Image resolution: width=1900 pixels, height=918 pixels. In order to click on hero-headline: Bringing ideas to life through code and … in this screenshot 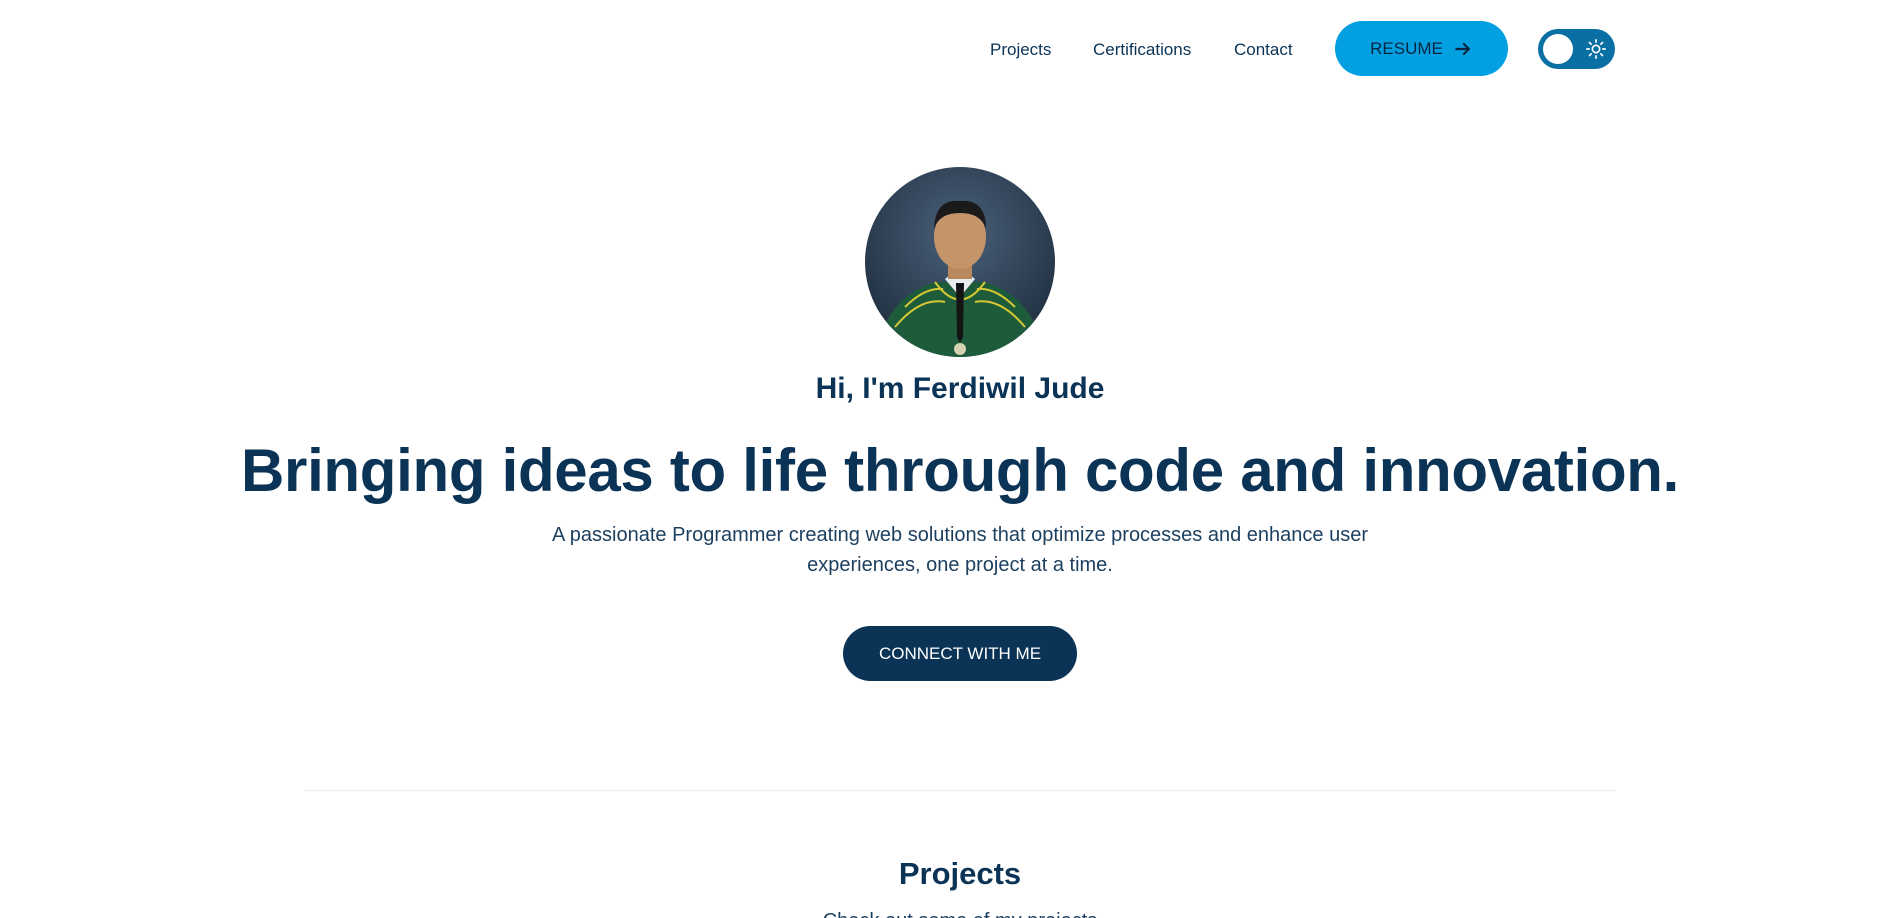, I will do `click(960, 470)`.